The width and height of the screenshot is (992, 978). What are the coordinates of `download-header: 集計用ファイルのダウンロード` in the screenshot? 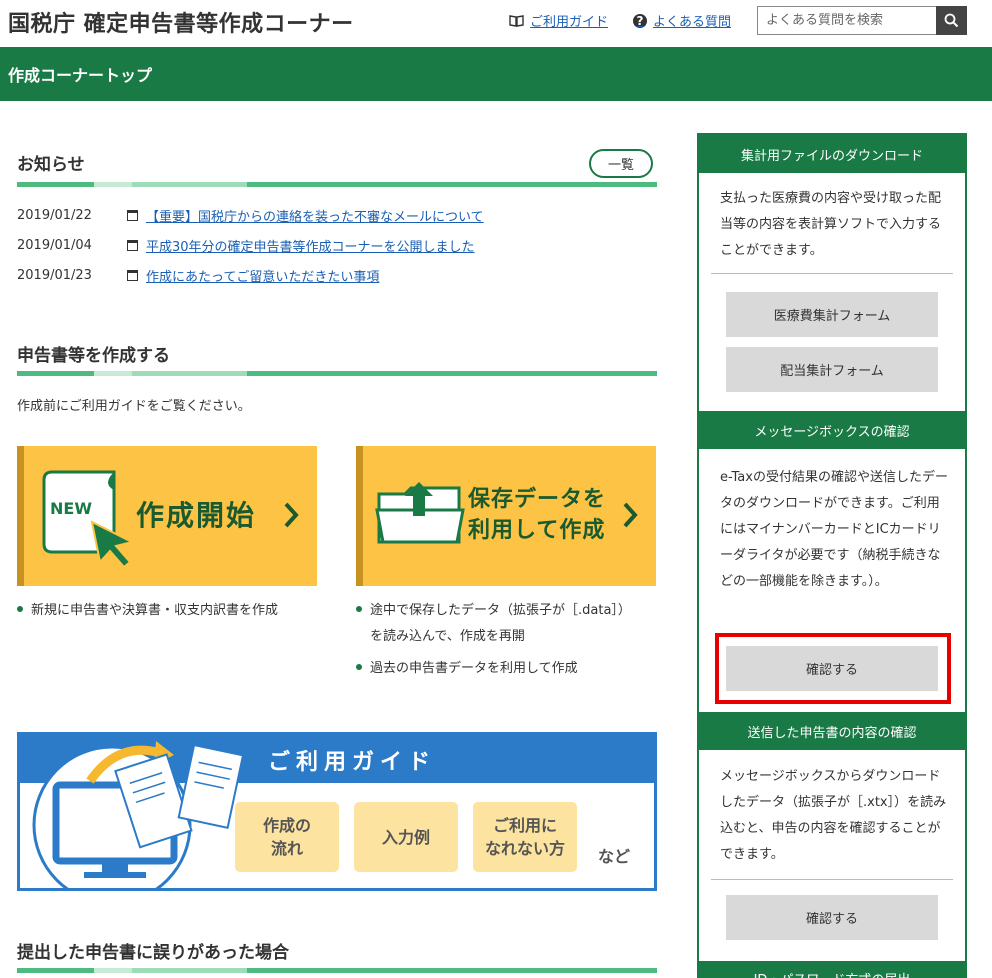 It's located at (832, 154).